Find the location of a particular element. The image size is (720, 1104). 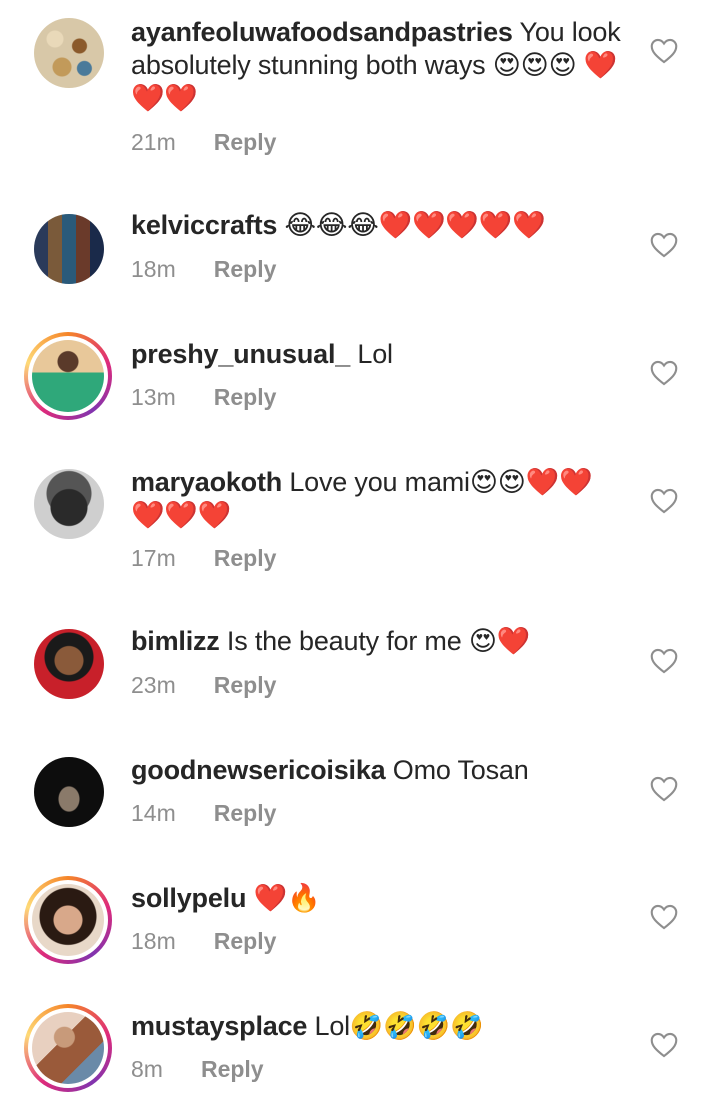

comment-body: Lol🤣🤣🤣🤣 is located at coordinates (395, 1026).